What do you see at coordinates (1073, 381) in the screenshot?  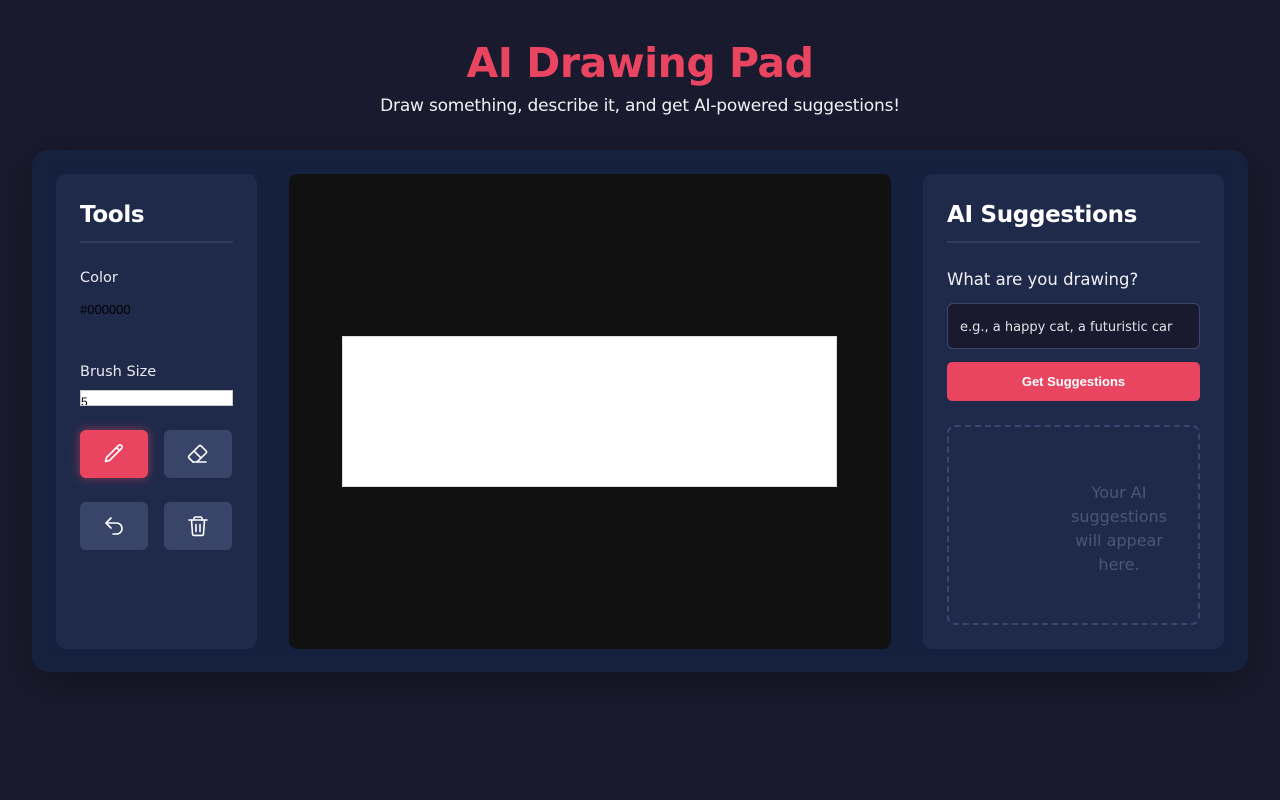 I see `get-suggestions-button: Get Suggestions` at bounding box center [1073, 381].